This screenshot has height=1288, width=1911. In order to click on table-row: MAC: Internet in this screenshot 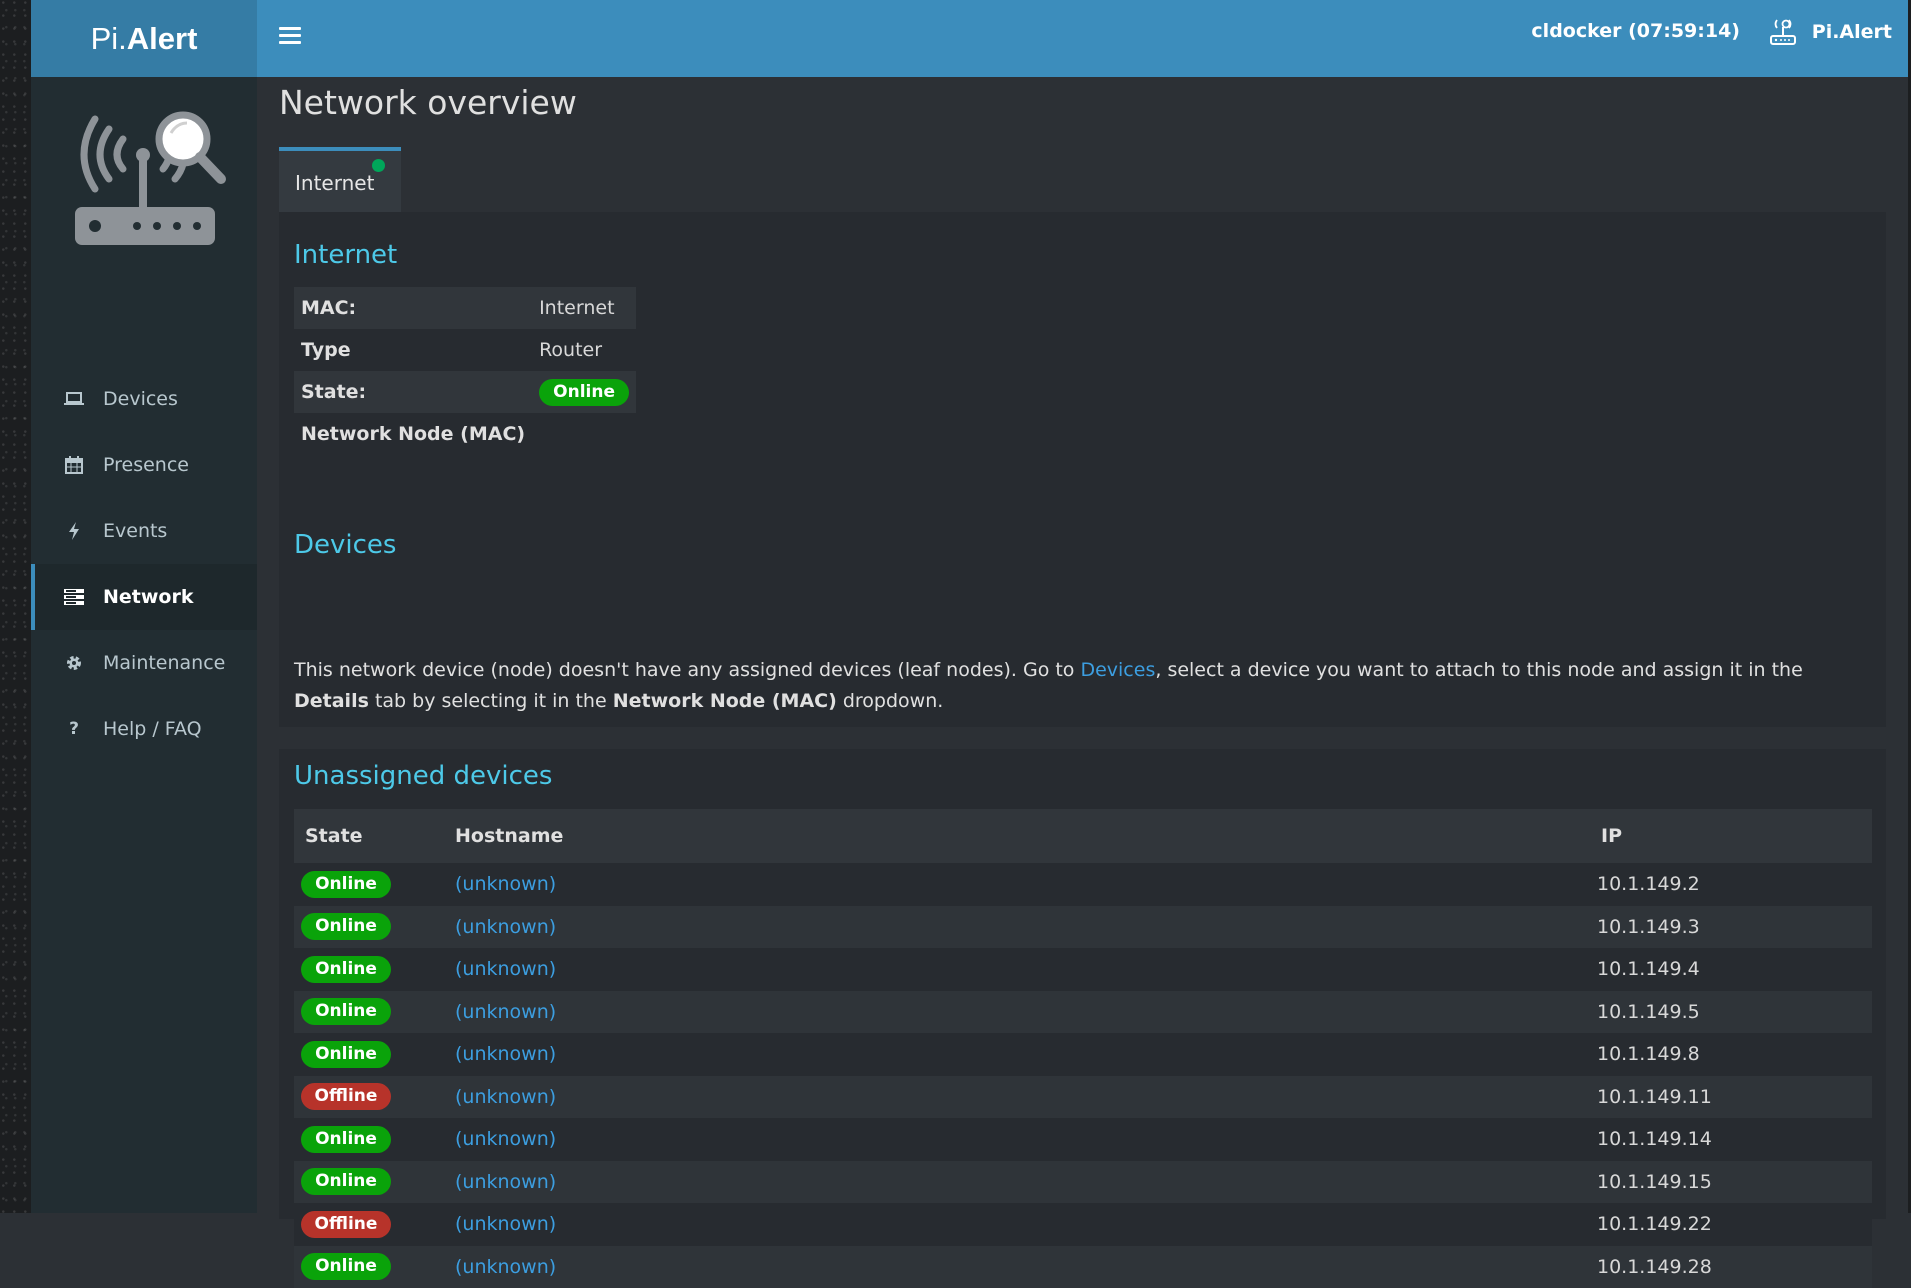, I will do `click(465, 308)`.